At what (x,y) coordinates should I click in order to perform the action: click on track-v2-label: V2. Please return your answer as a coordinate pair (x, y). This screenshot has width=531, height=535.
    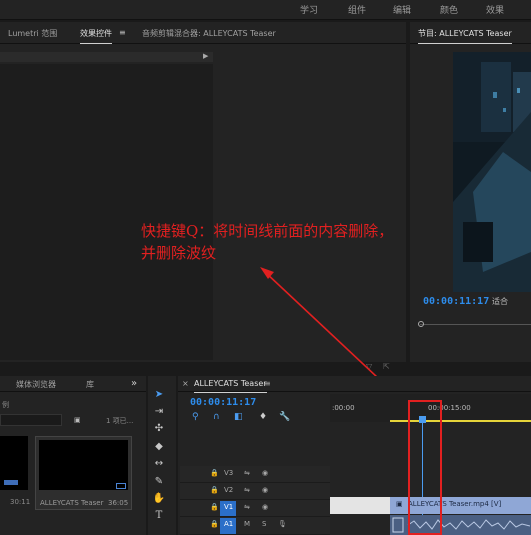
    Looking at the image, I should click on (229, 490).